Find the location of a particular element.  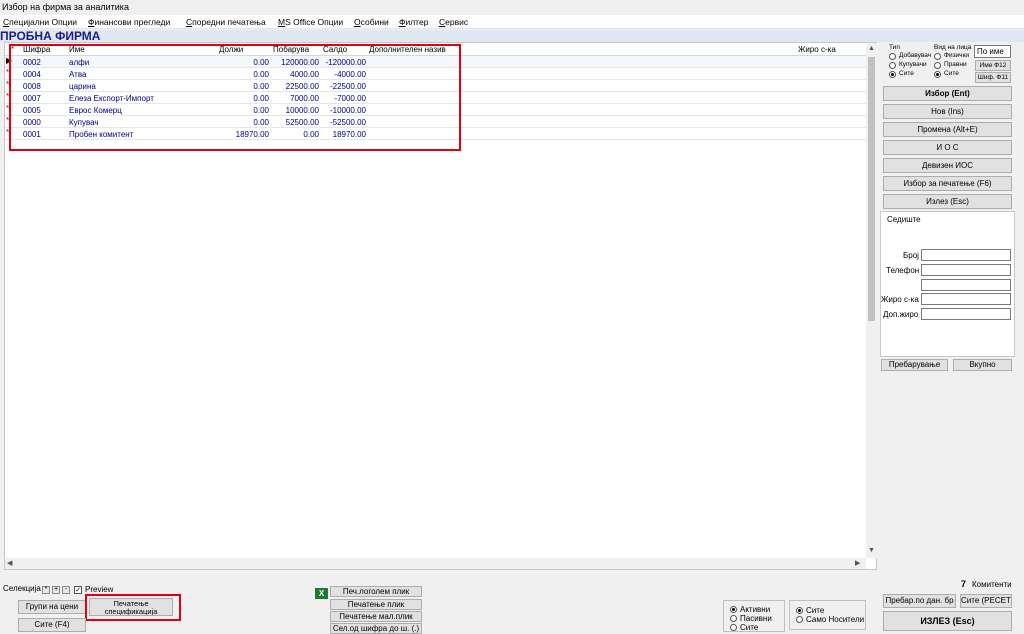

extra-account-label: Доп.жиро is located at coordinates (901, 314).